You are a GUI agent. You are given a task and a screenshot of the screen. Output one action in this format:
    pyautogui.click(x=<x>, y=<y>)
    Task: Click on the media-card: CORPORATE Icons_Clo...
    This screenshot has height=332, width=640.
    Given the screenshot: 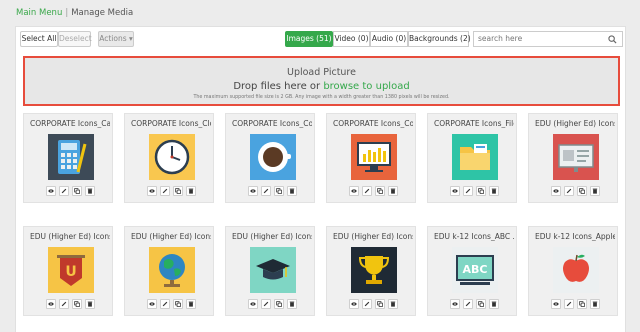 What is the action you would take?
    pyautogui.click(x=169, y=158)
    